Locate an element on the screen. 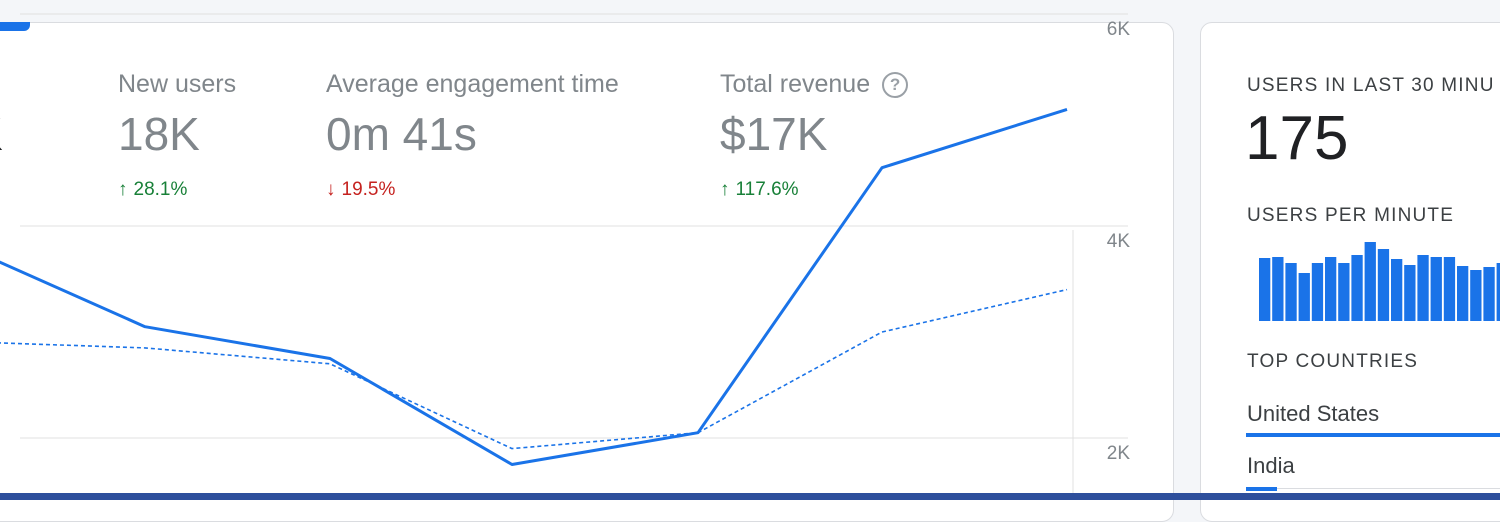 The width and height of the screenshot is (1500, 522). y-tick-label: 2K is located at coordinates (1119, 453).